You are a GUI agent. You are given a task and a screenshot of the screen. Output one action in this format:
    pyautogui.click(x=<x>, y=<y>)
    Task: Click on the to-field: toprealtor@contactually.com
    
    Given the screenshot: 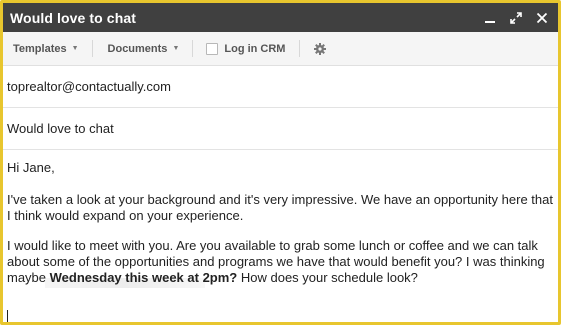 What is the action you would take?
    pyautogui.click(x=280, y=87)
    